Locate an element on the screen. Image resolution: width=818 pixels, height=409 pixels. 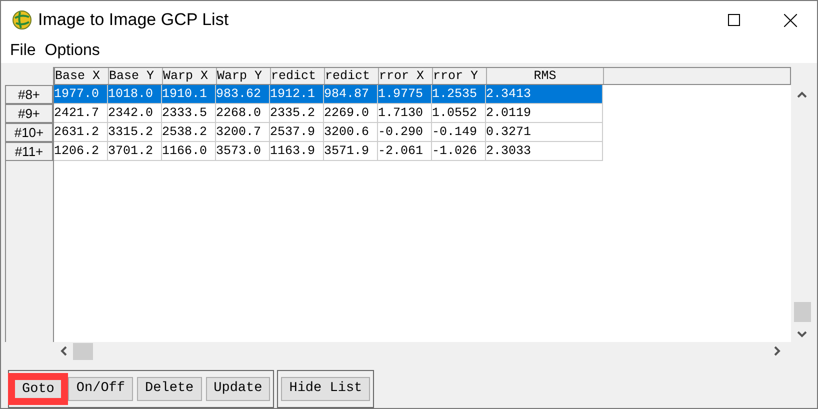
row-header: #8+ is located at coordinates (29, 94).